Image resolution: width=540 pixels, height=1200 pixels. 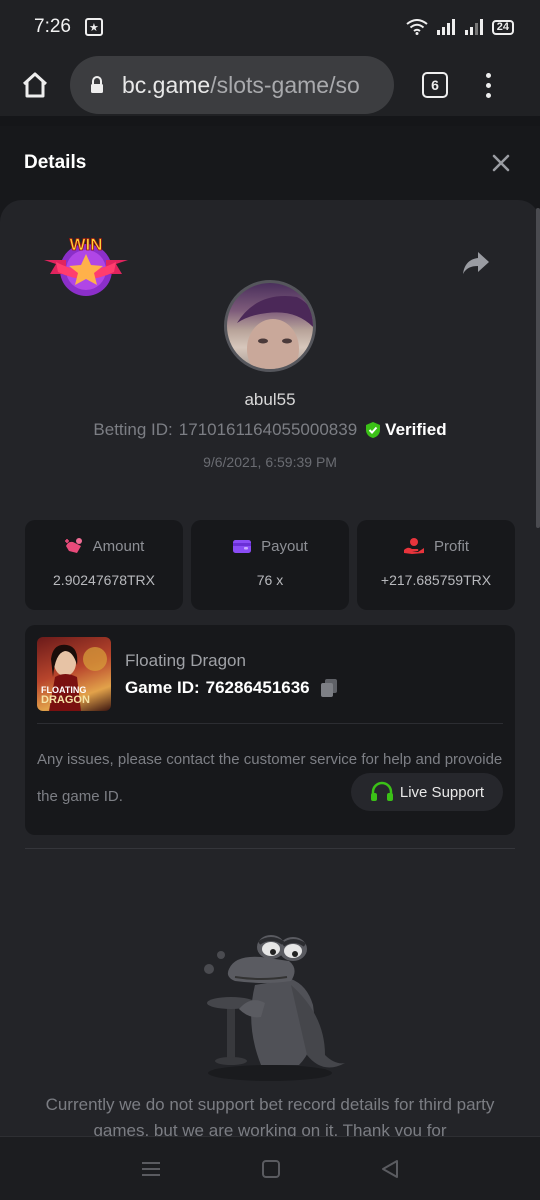 I want to click on headset-icon, so click(x=381, y=791).